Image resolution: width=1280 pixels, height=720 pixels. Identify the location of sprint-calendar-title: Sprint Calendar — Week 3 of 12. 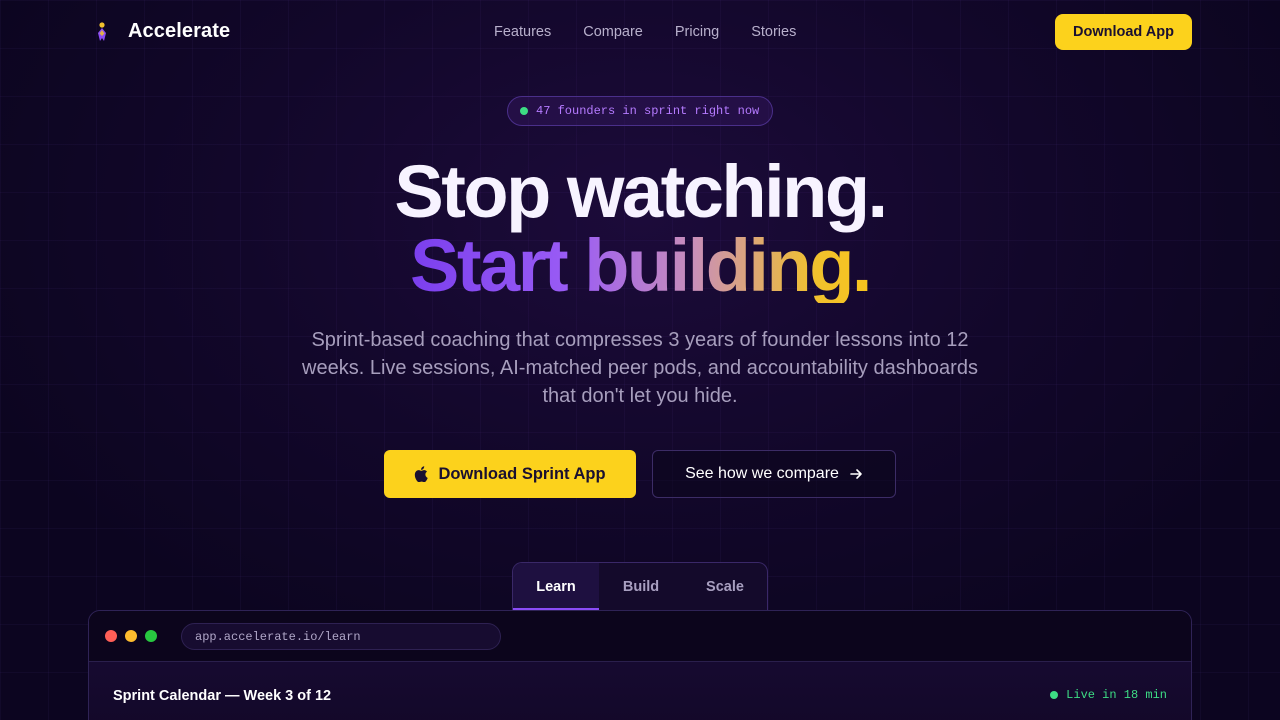
(222, 696).